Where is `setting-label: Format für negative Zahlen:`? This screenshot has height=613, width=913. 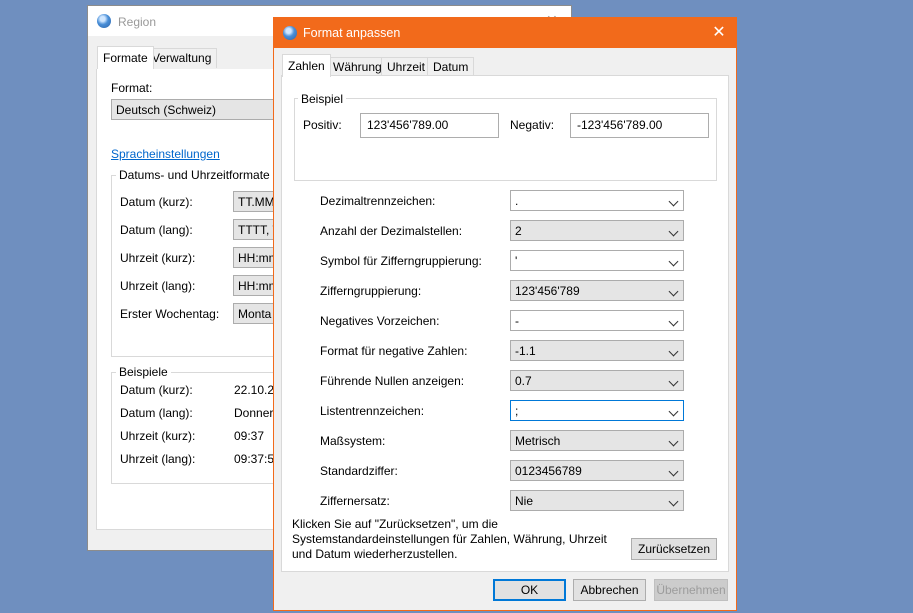 setting-label: Format für negative Zahlen: is located at coordinates (394, 351).